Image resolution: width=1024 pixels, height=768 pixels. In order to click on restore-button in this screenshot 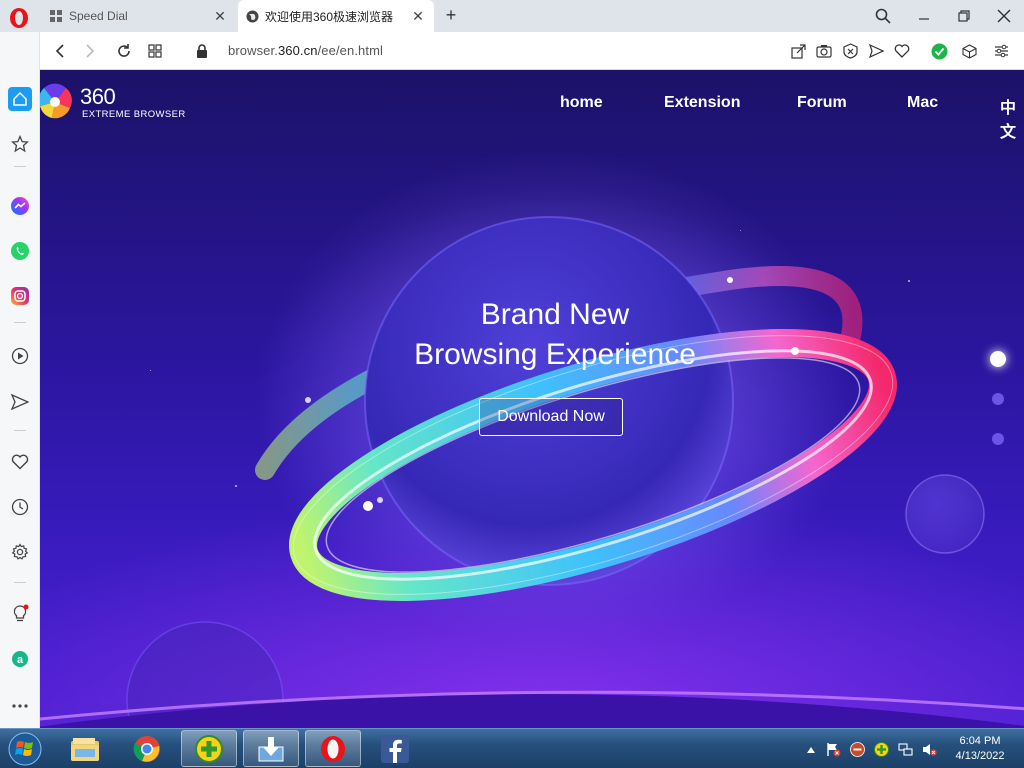, I will do `click(964, 16)`.